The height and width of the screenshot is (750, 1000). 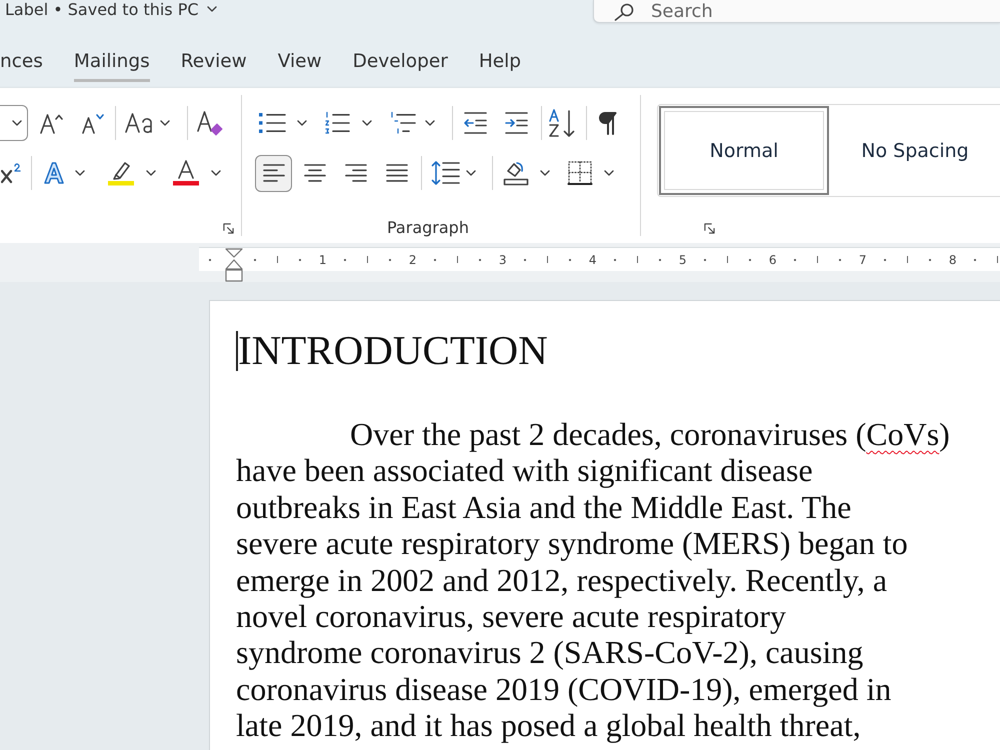 What do you see at coordinates (914, 150) in the screenshot?
I see `style-item: No Spacing` at bounding box center [914, 150].